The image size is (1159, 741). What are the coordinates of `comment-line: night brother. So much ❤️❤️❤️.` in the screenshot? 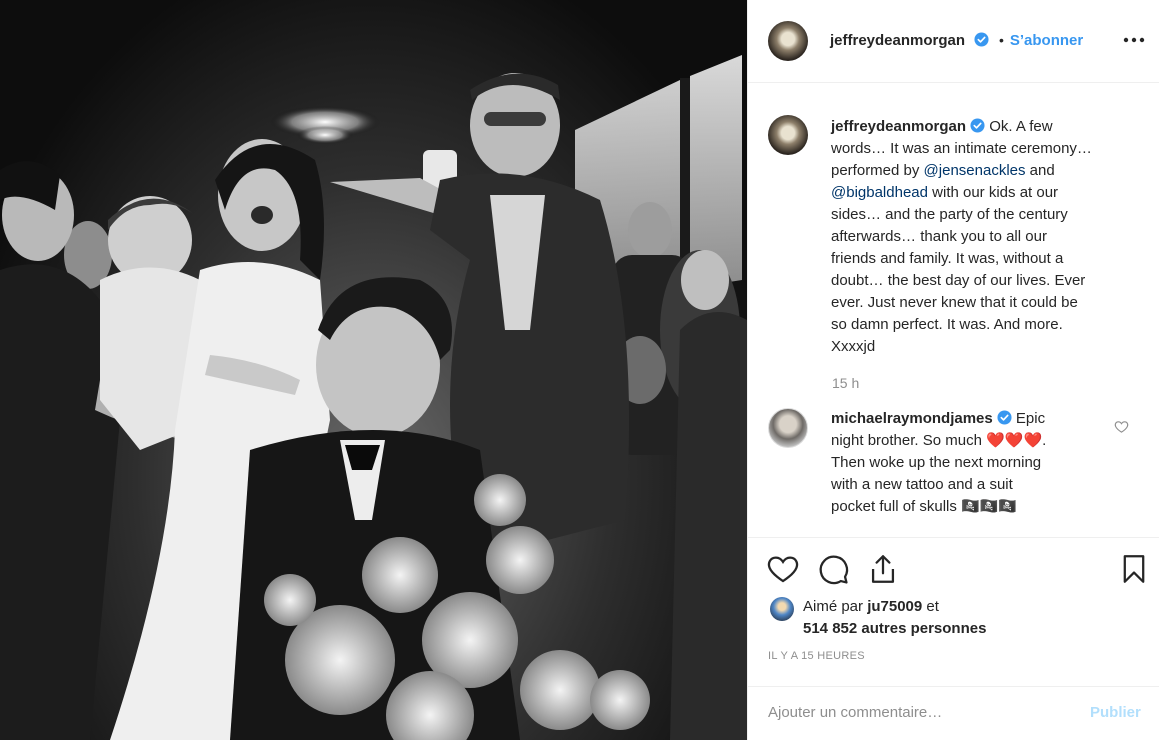 It's located at (971, 441).